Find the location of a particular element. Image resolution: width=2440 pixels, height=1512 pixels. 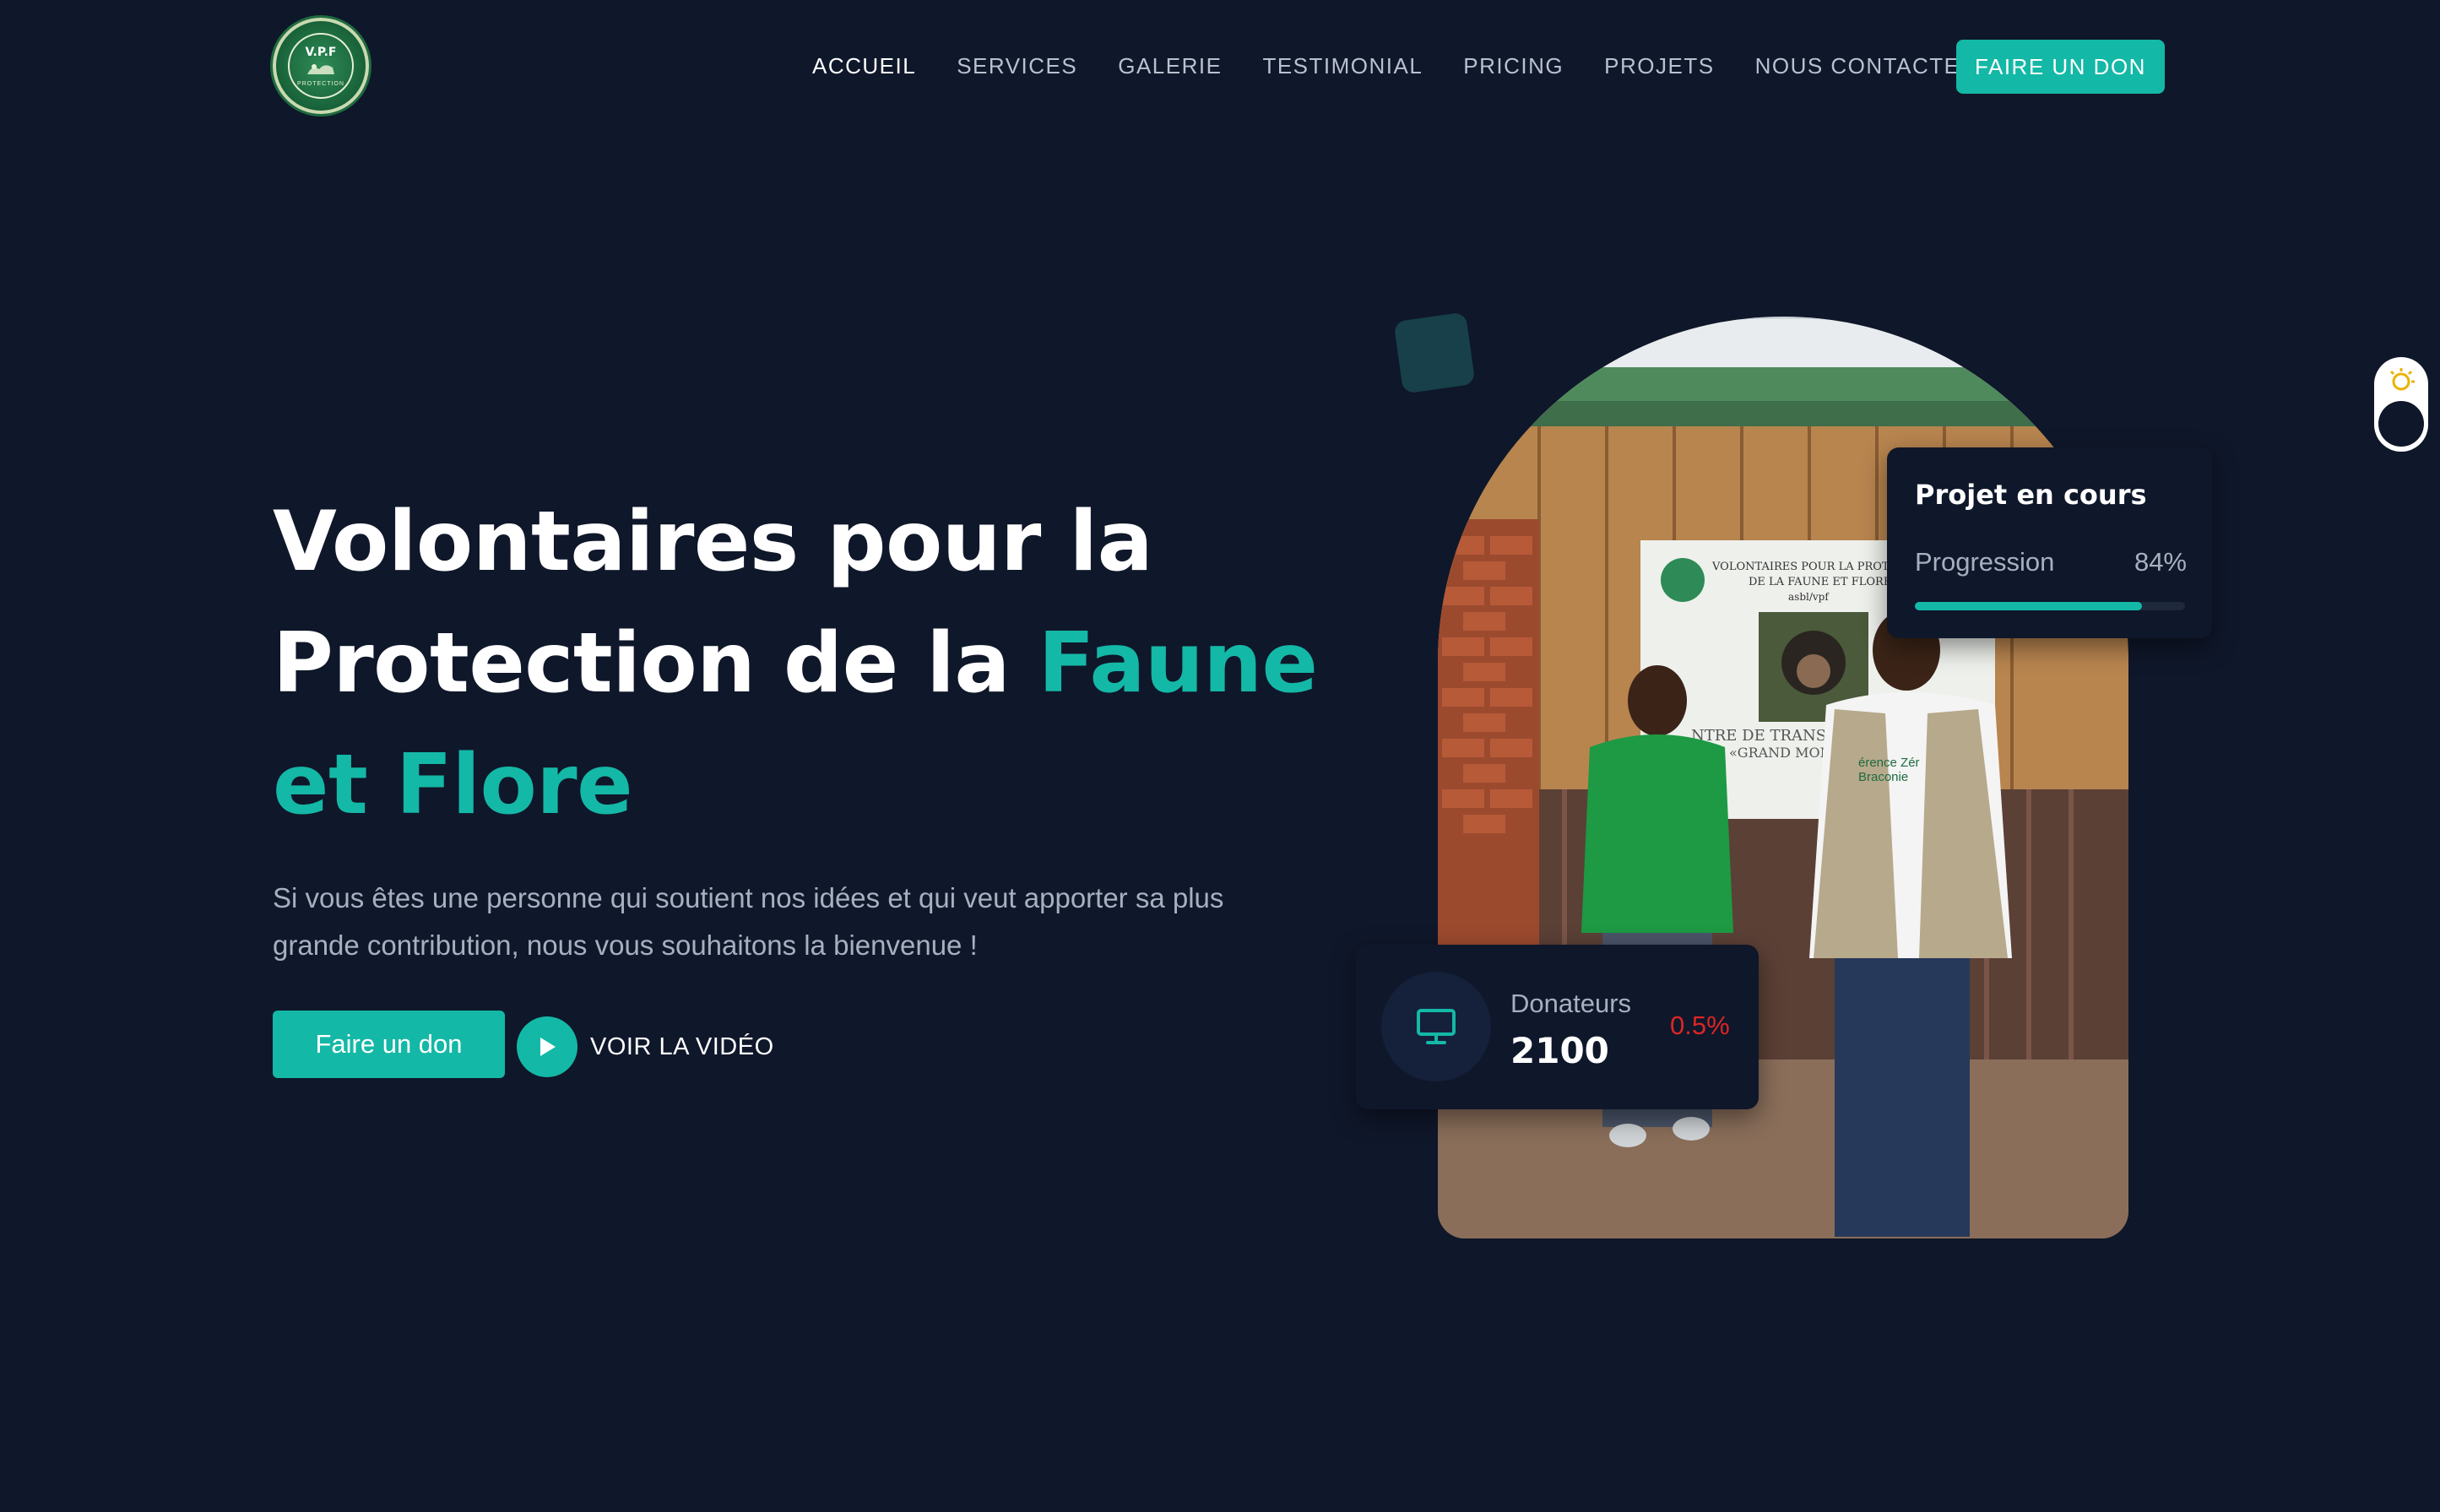

vest-text-2: Braconie is located at coordinates (1883, 777).